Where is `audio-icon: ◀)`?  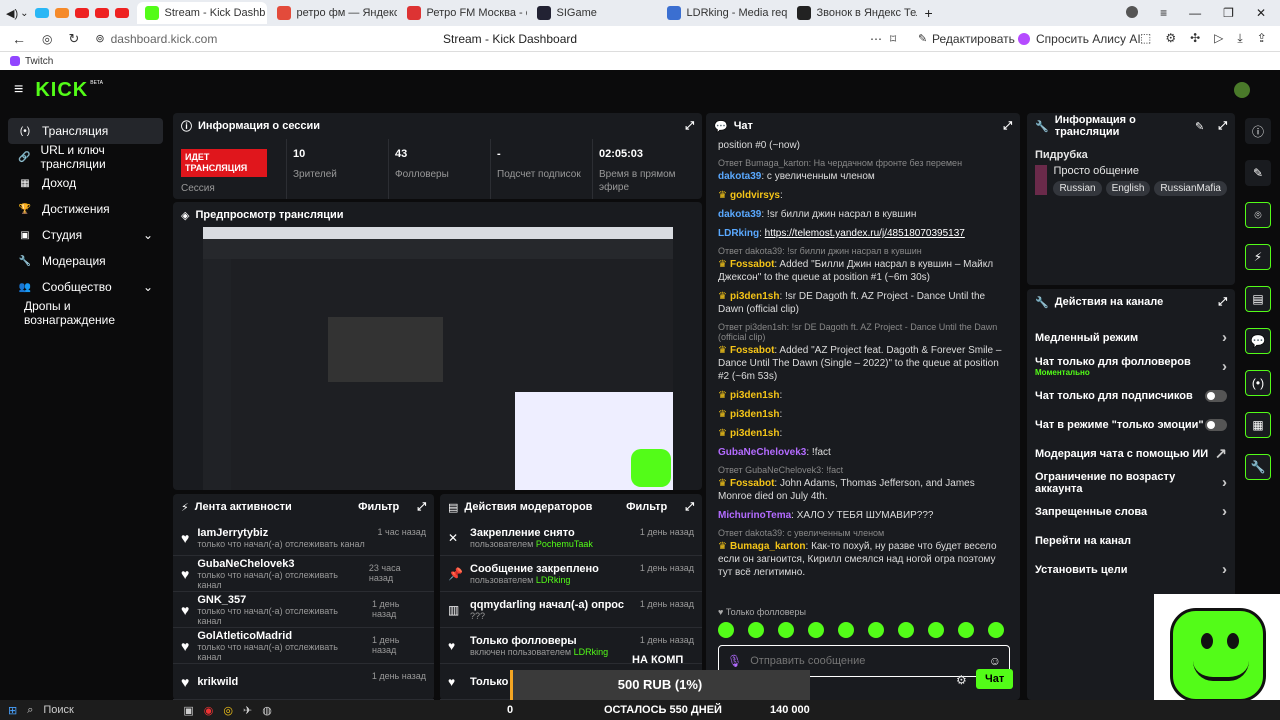
audio-icon: ◀) is located at coordinates (12, 13).